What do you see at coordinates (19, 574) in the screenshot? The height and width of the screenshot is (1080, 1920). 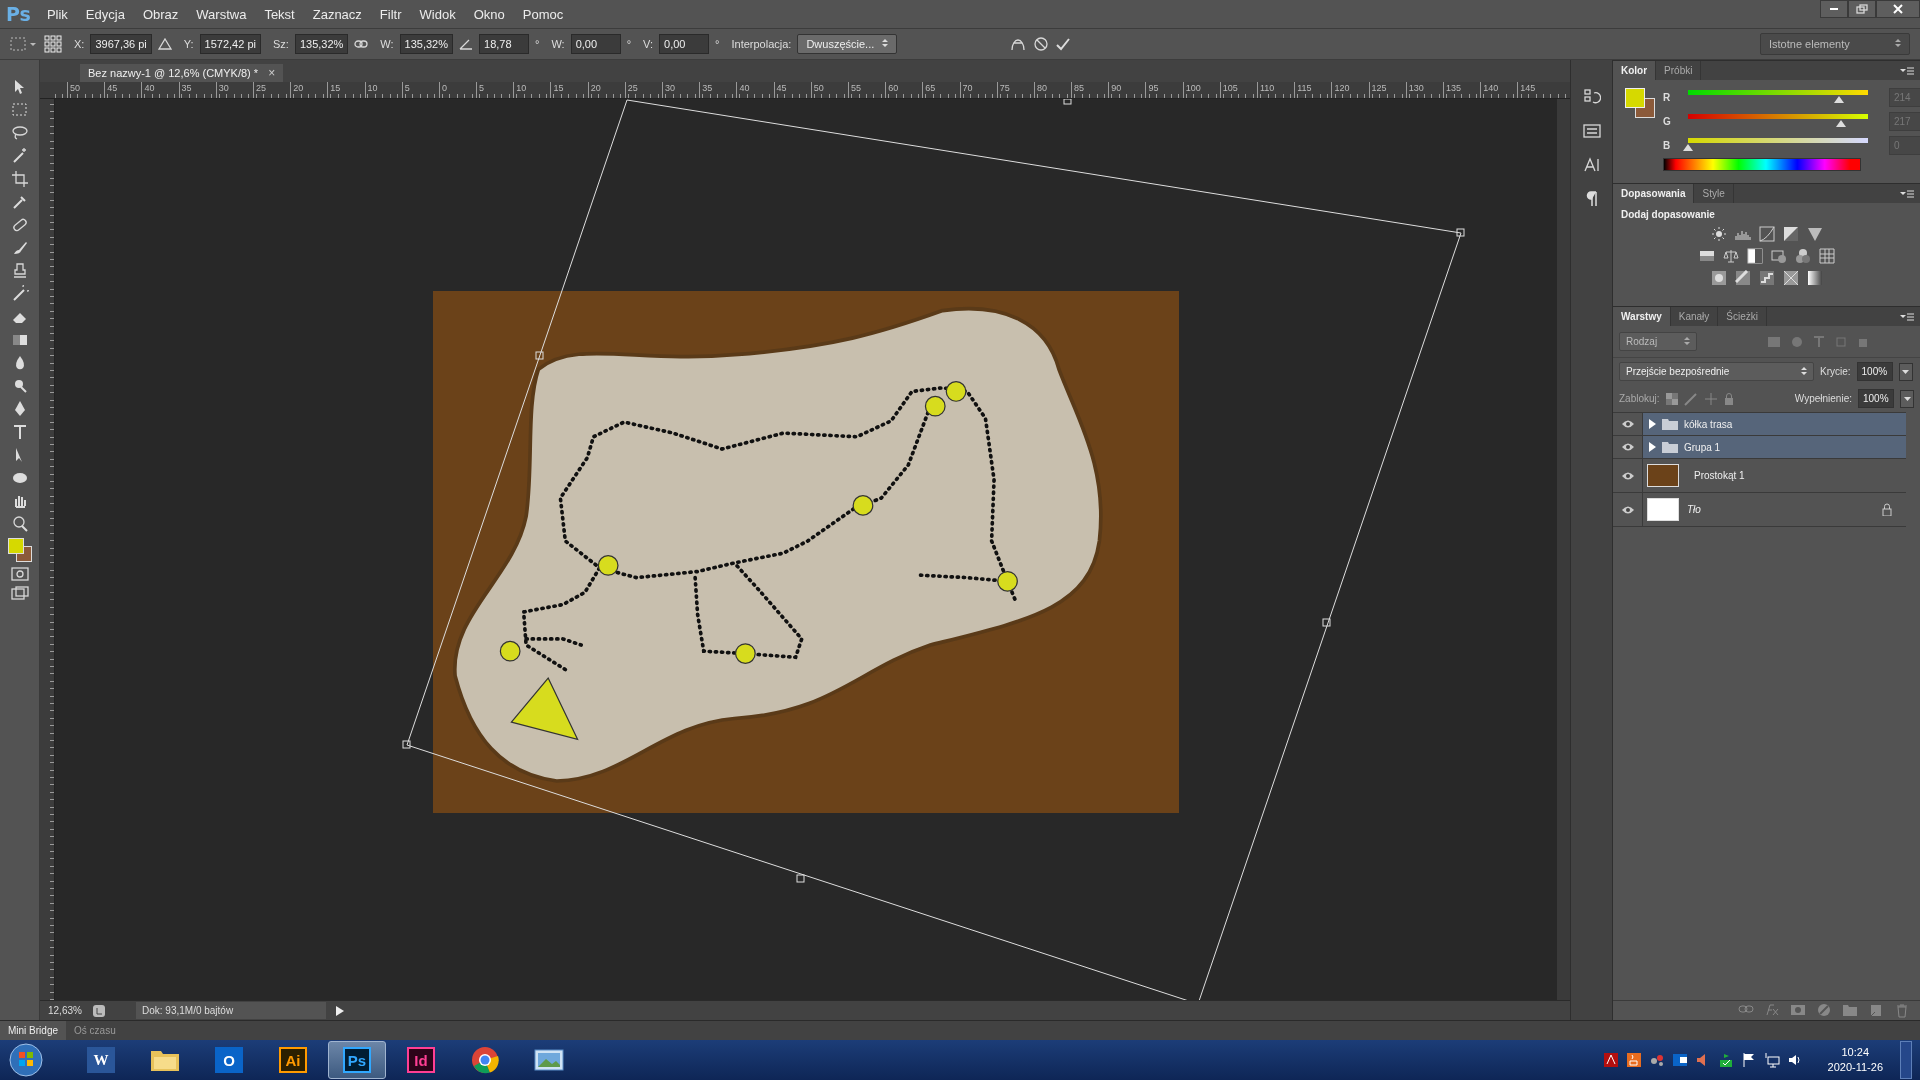 I see `quick-mask-icon` at bounding box center [19, 574].